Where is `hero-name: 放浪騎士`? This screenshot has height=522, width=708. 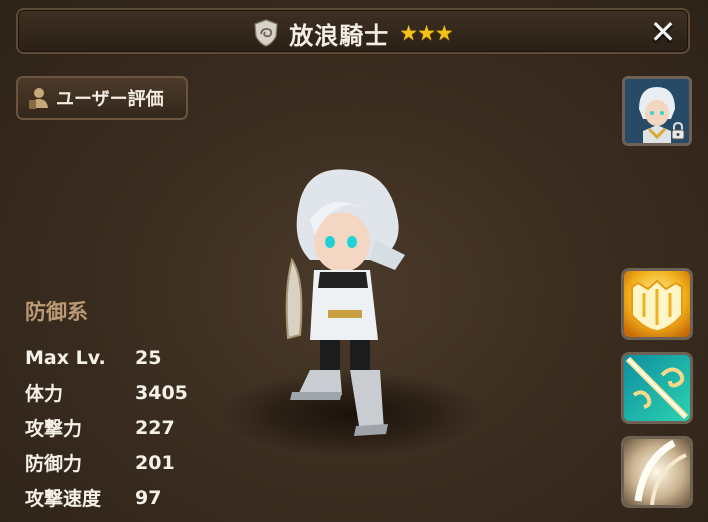 hero-name: 放浪騎士 is located at coordinates (339, 35).